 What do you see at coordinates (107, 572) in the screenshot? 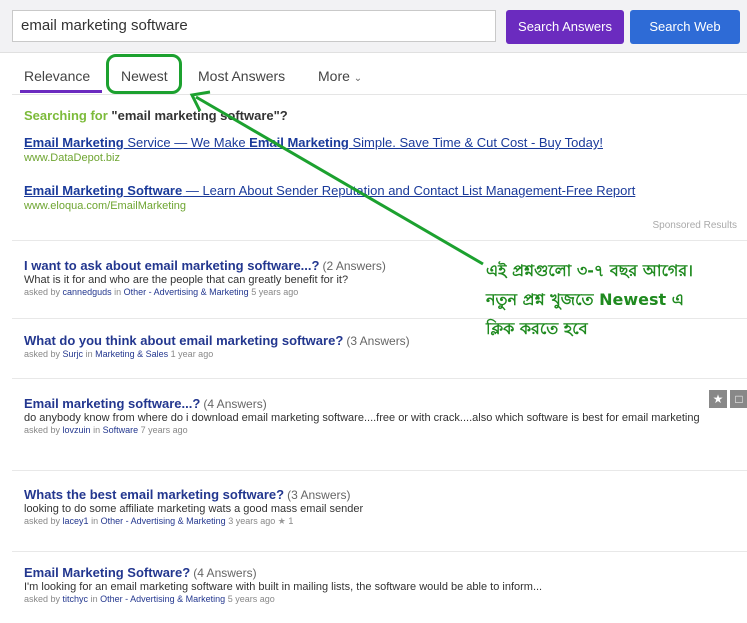
I see `question-title: Email Marketing Software?` at bounding box center [107, 572].